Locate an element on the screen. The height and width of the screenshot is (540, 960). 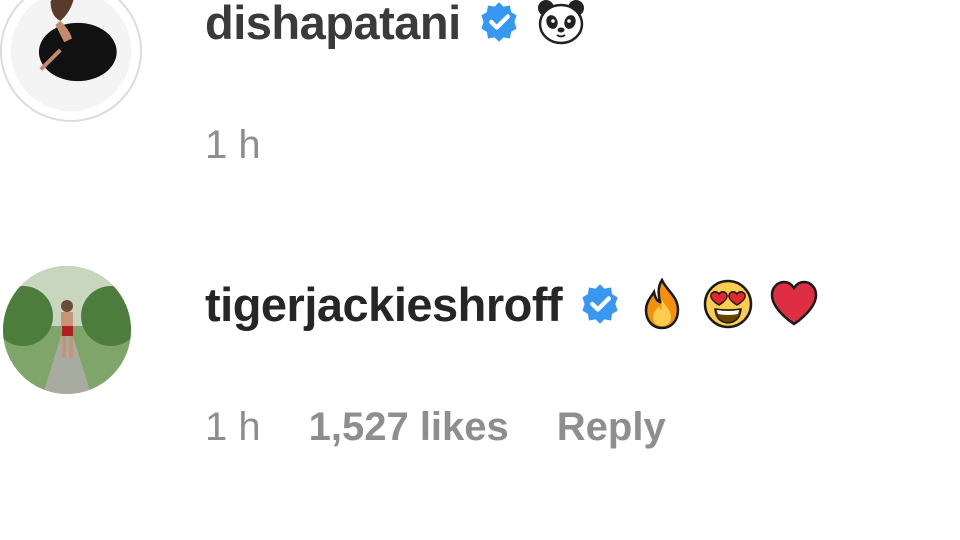
comment-meta: 1 h 1,527 likes Reply is located at coordinates (459, 427).